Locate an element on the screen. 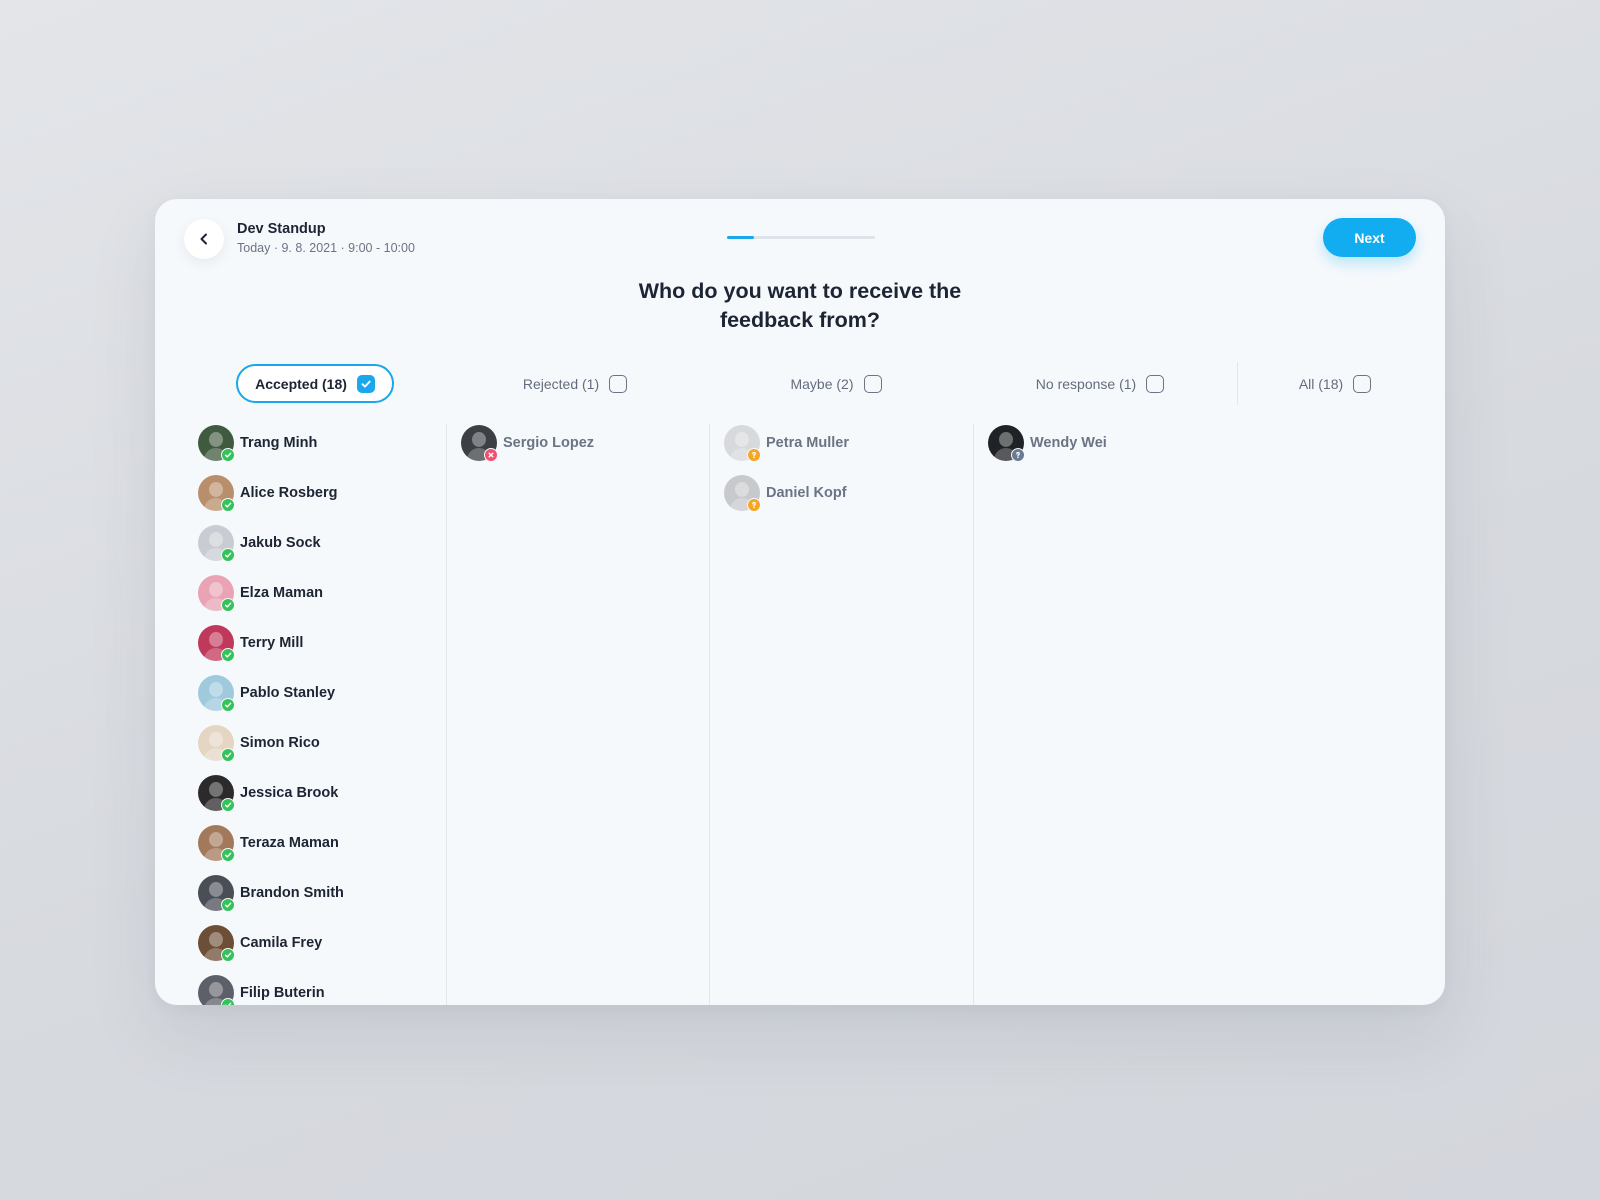 This screenshot has height=1200, width=1600. person-name: Camila Frey is located at coordinates (281, 943).